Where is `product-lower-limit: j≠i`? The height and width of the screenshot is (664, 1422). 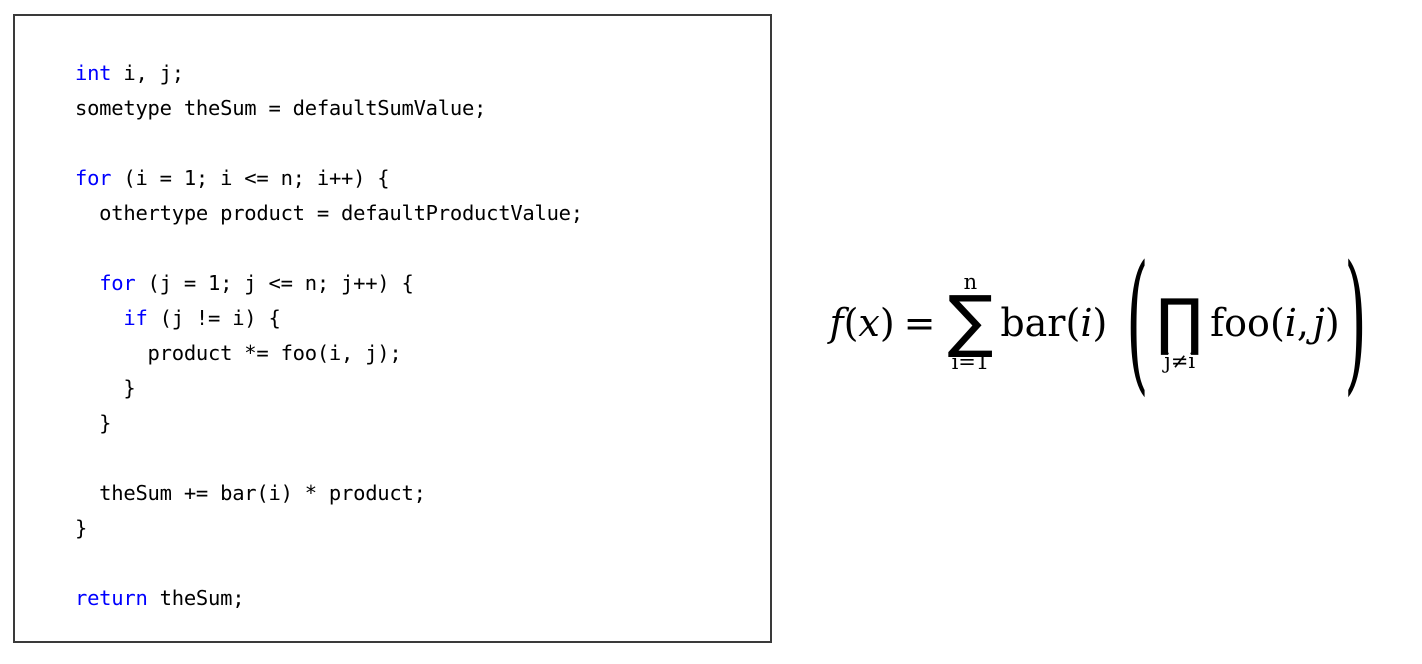 product-lower-limit: j≠i is located at coordinates (1180, 360).